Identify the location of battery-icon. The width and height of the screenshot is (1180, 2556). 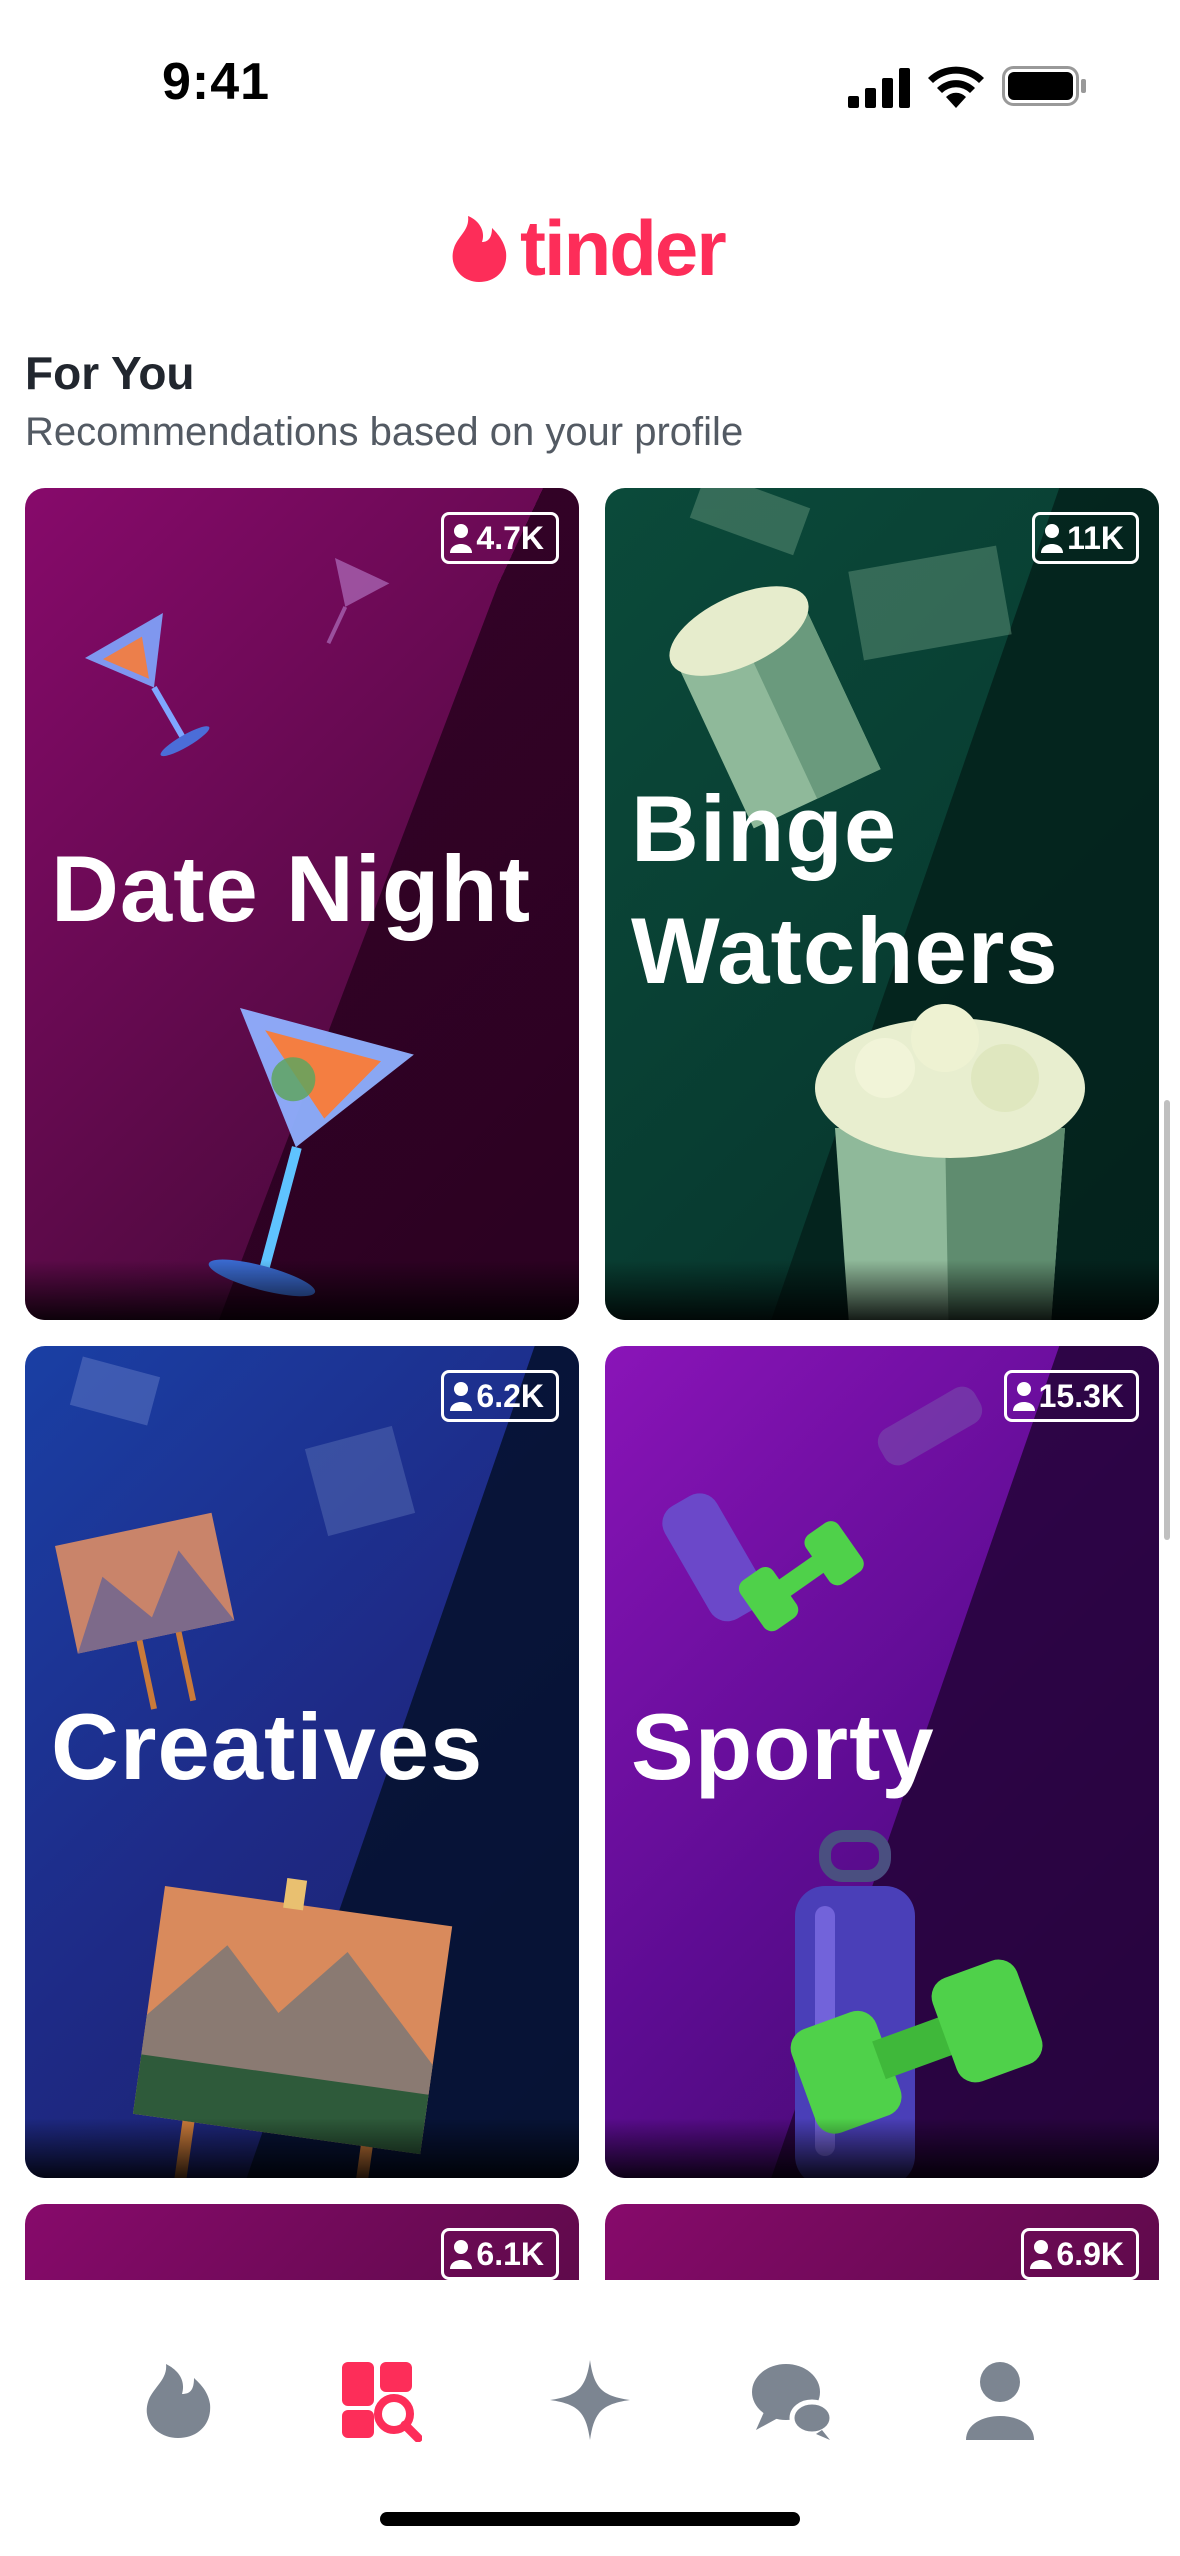
(1044, 86).